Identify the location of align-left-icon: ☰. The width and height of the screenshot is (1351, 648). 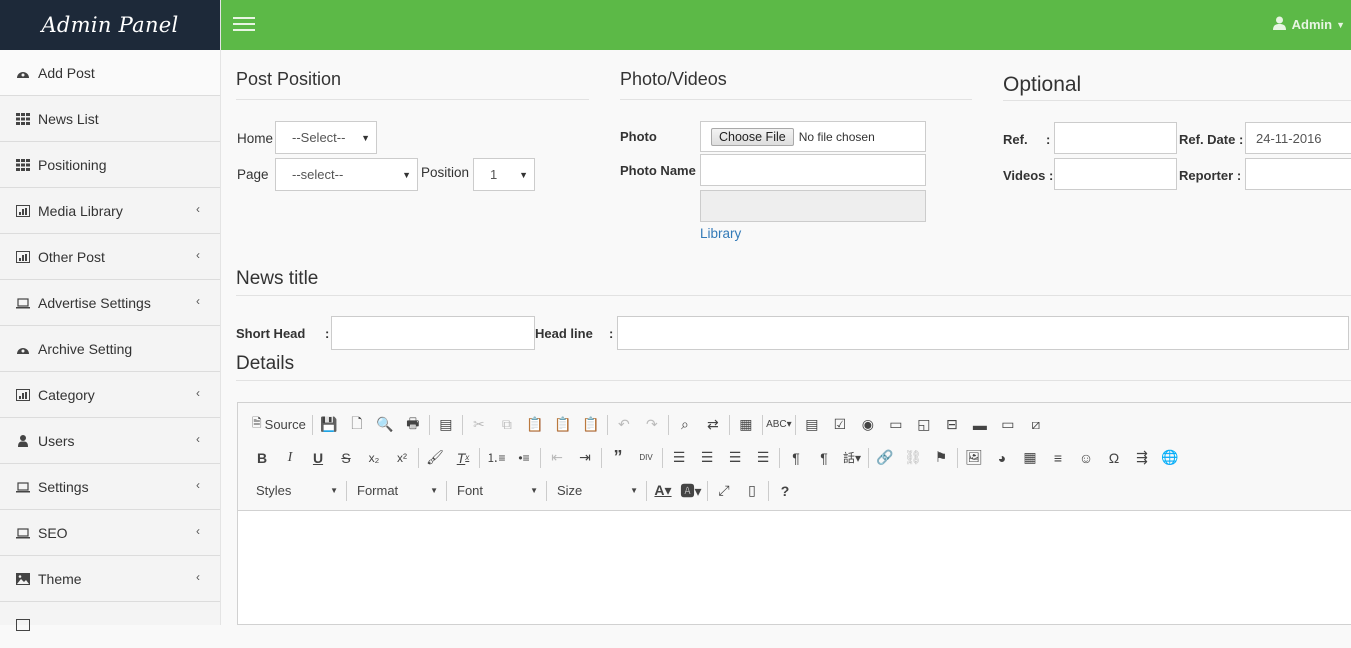
(679, 458).